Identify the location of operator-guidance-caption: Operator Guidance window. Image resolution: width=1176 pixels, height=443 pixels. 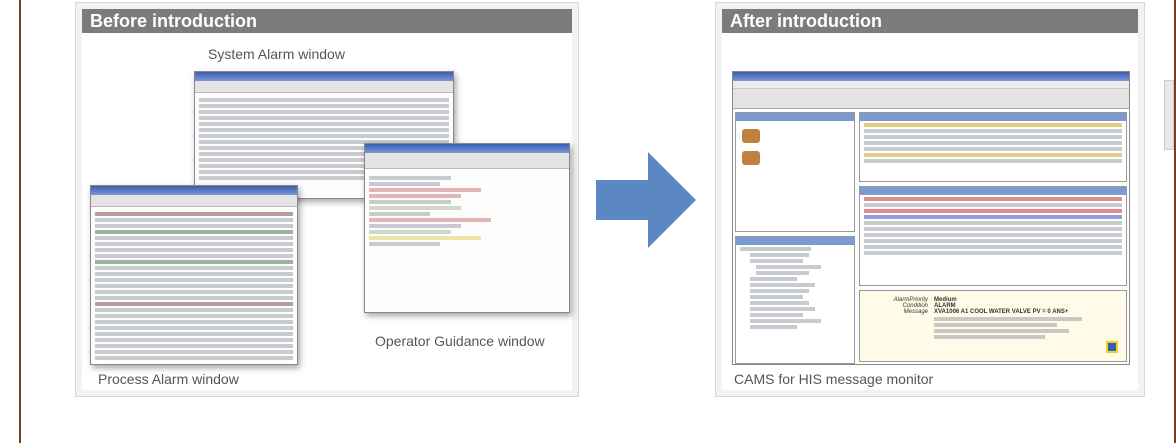
(460, 341).